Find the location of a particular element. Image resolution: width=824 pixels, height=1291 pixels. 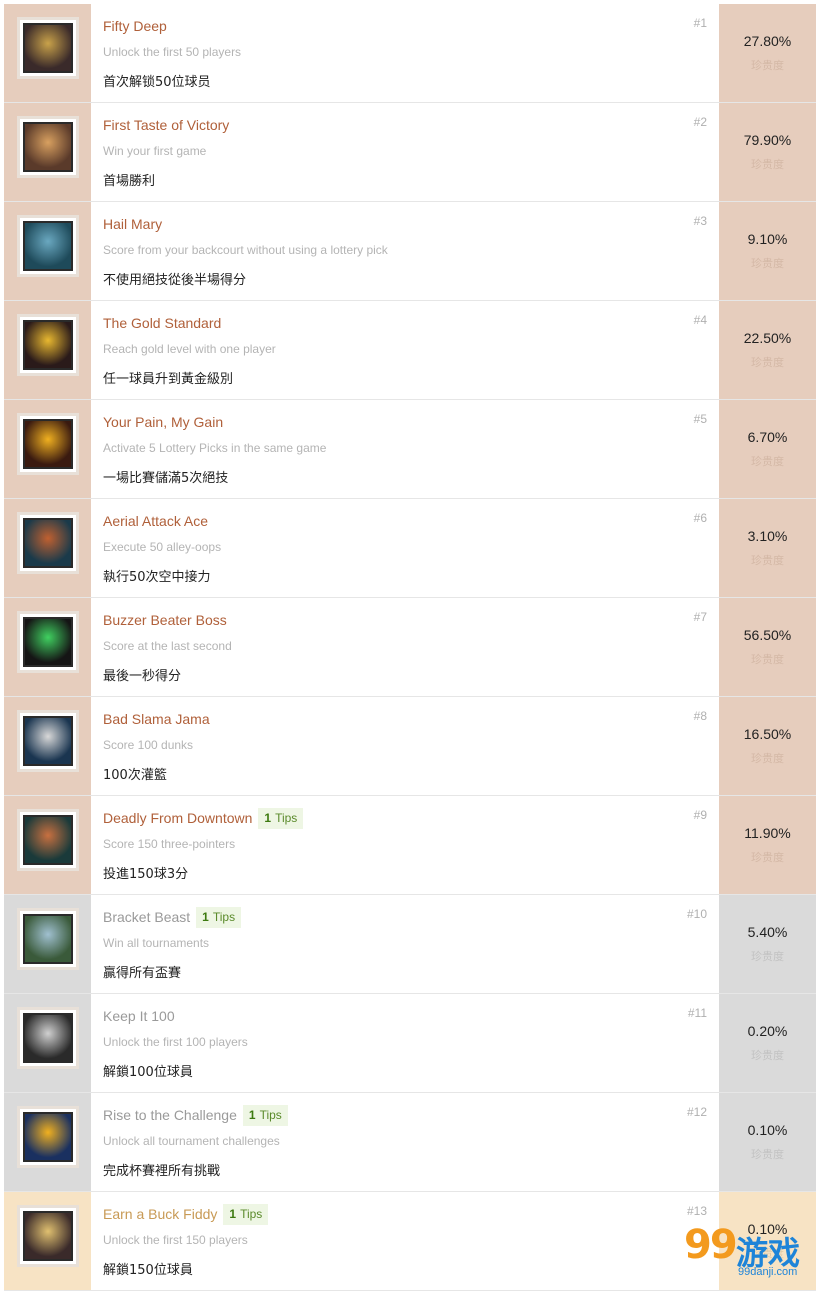

achievement-number: #6 is located at coordinates (700, 518).